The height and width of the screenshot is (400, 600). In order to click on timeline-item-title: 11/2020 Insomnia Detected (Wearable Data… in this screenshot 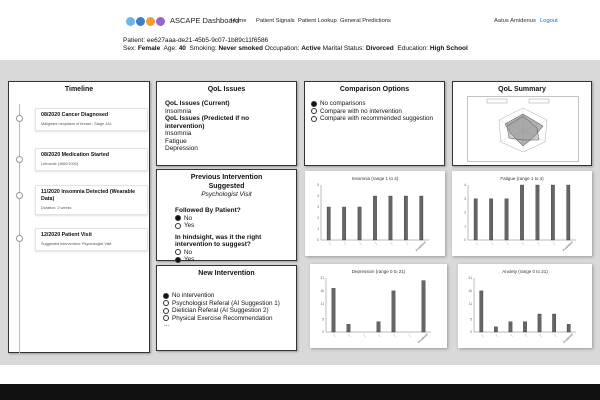, I will do `click(88, 195)`.